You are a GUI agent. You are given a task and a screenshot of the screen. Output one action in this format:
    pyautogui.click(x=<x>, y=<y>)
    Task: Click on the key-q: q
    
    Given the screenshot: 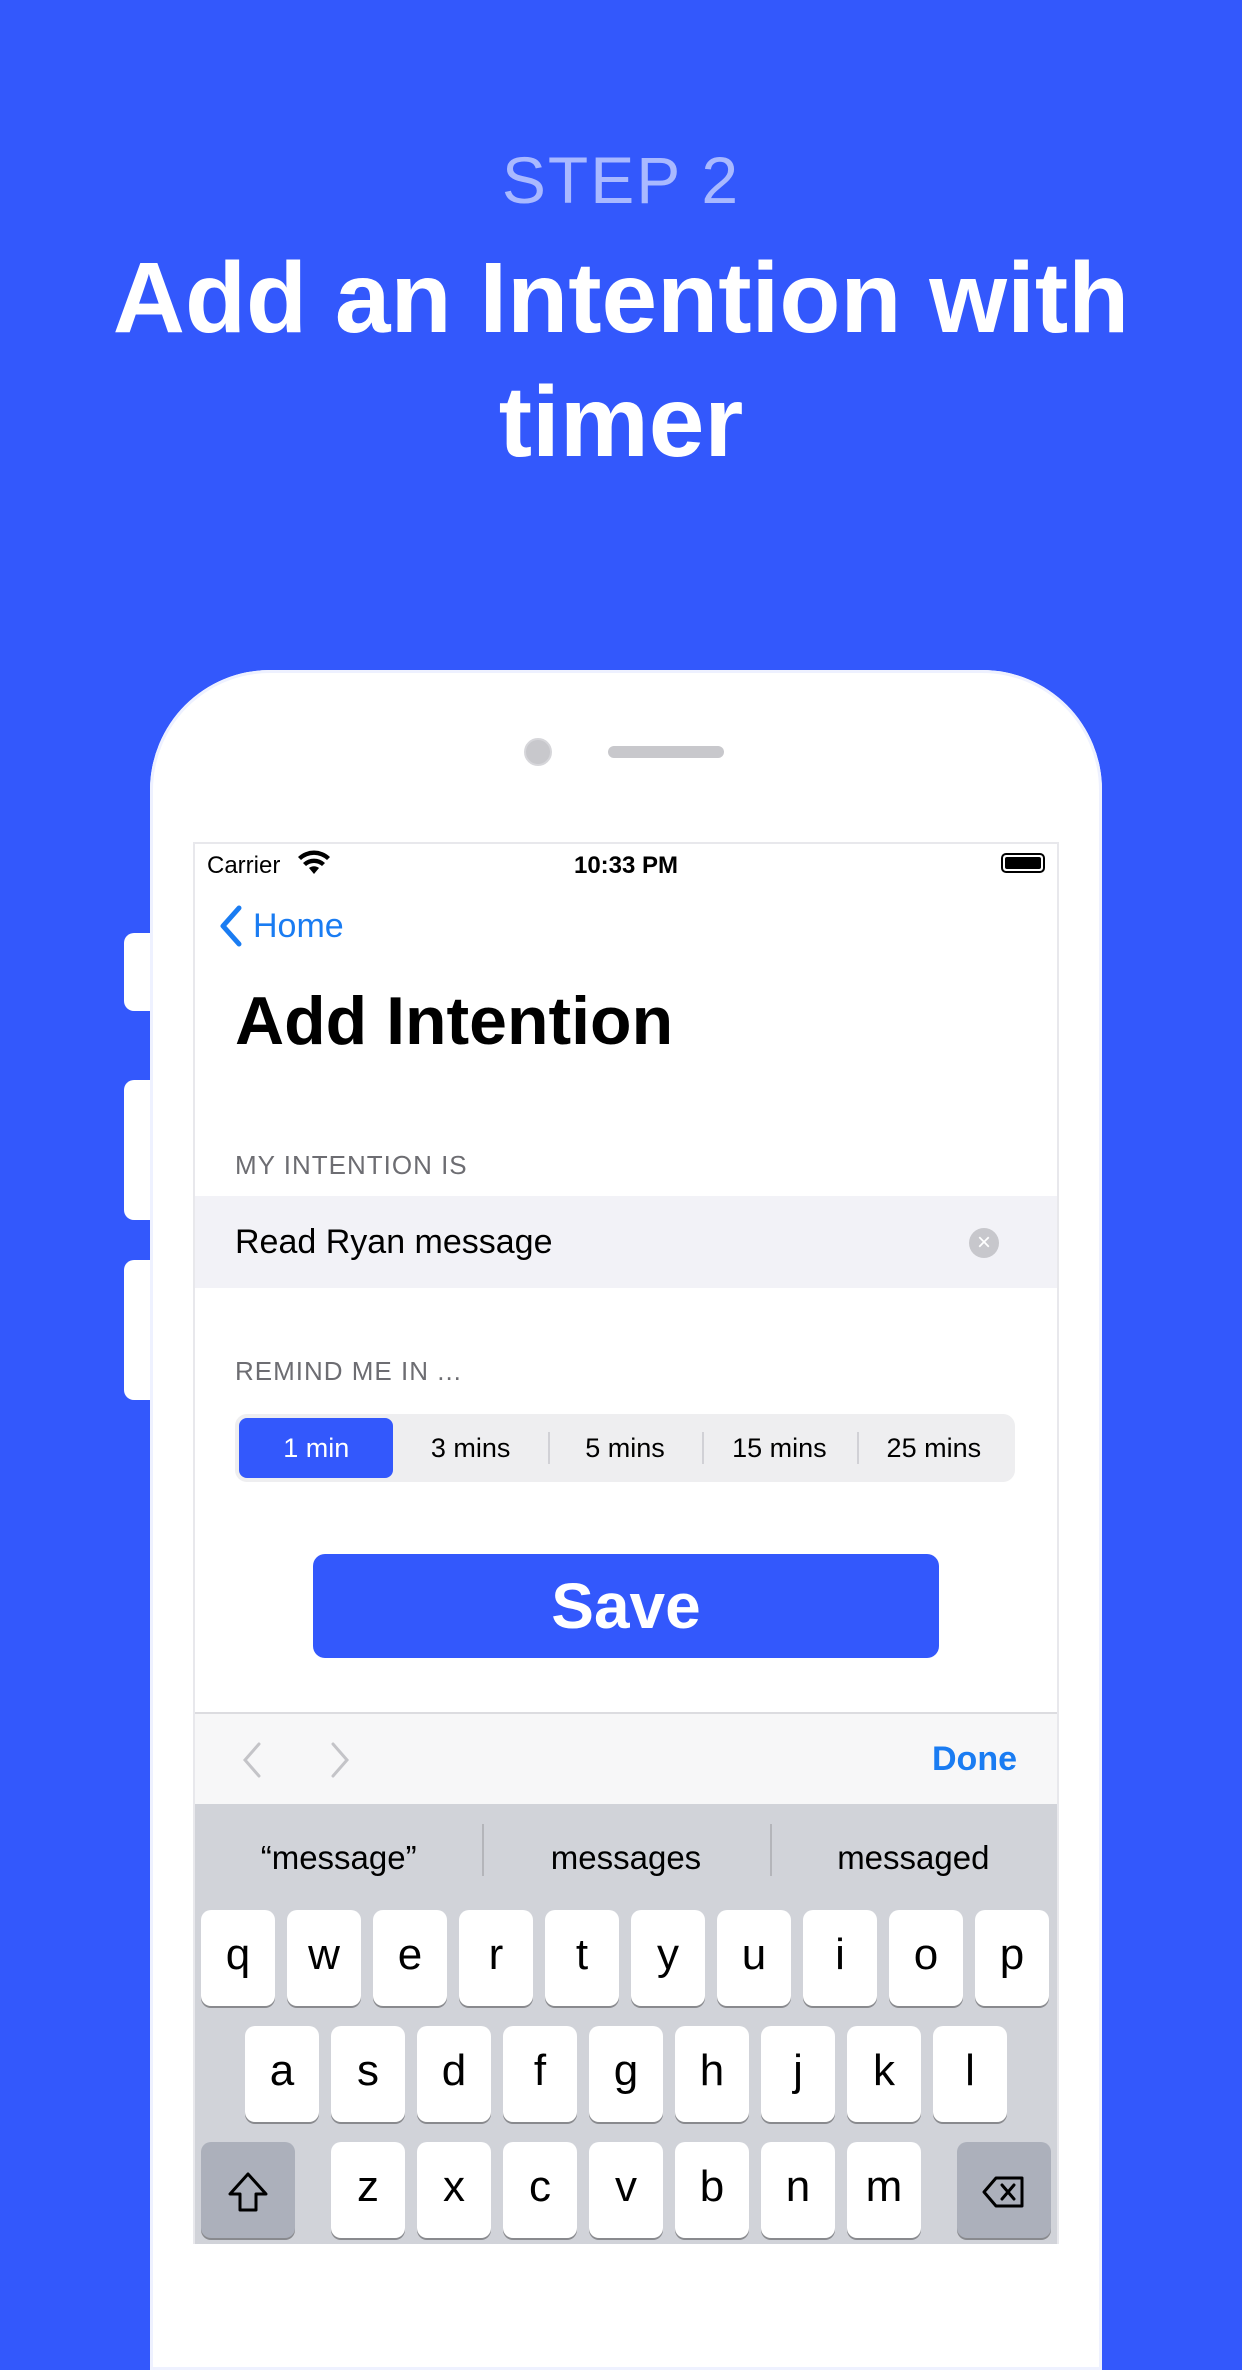 What is the action you would take?
    pyautogui.click(x=238, y=1958)
    